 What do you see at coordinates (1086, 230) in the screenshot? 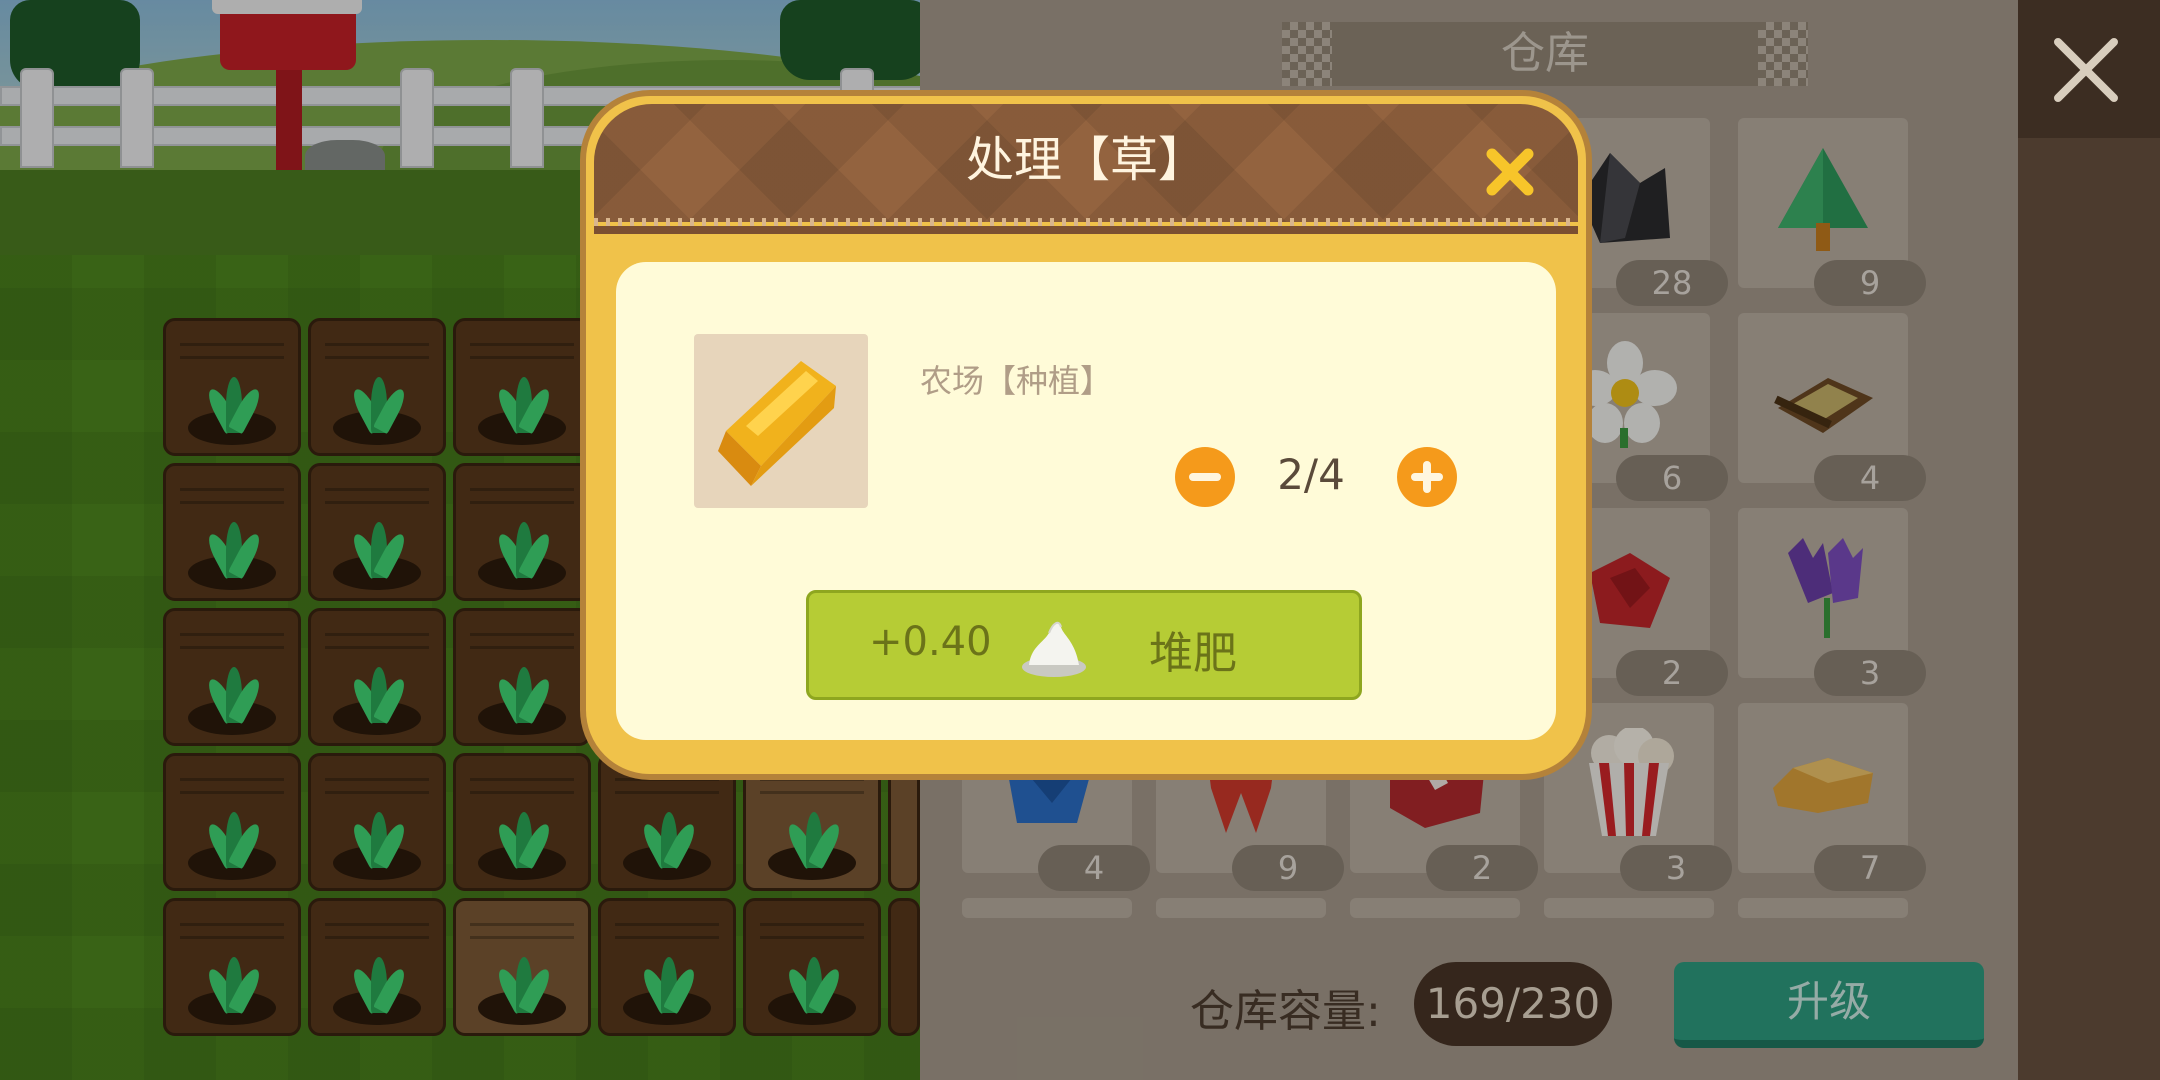
I see `header-base` at bounding box center [1086, 230].